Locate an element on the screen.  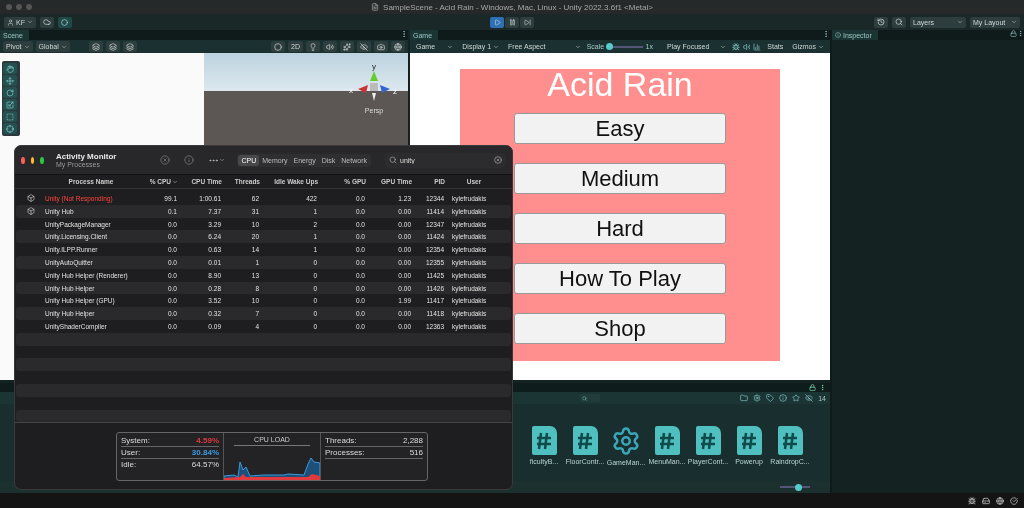
stat-label: Threads: is located at coordinates (341, 440).